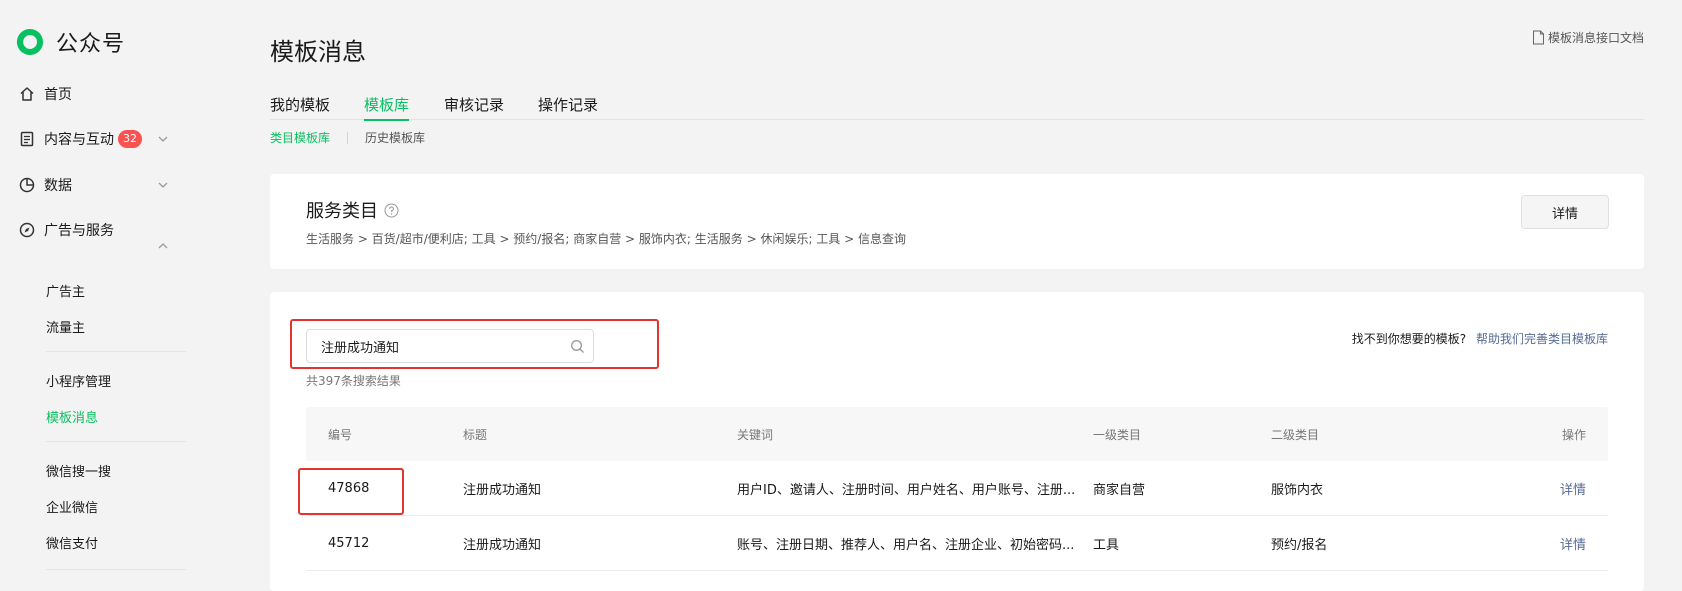  Describe the element at coordinates (30, 42) in the screenshot. I see `official-account-logo-icon` at that location.